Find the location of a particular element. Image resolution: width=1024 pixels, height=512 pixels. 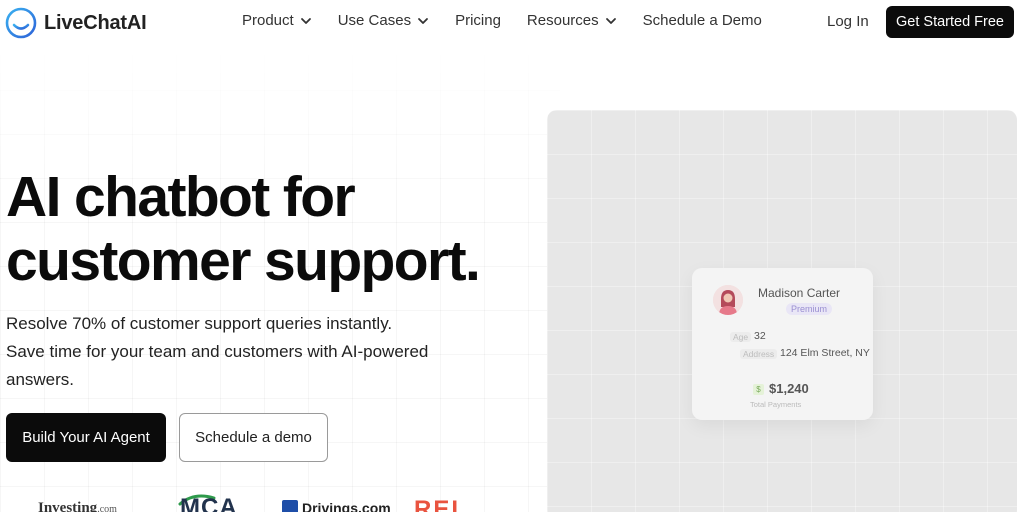

brand-logo: LiveChatAI is located at coordinates (75, 23).